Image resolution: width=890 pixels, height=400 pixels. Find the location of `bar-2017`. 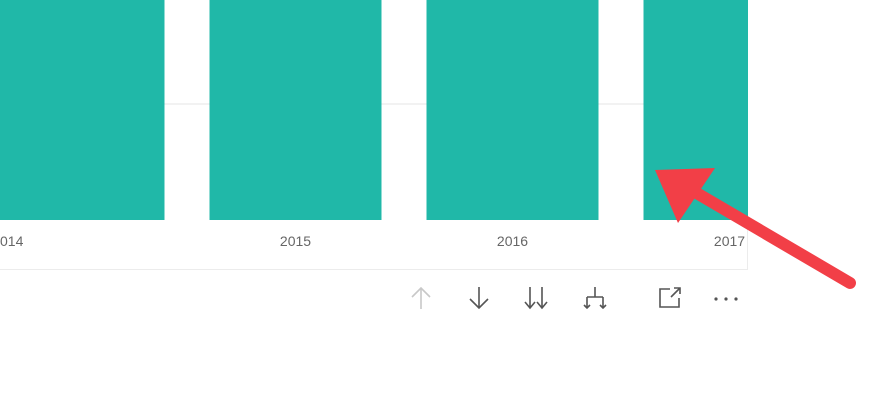

bar-2017 is located at coordinates (696, 110).